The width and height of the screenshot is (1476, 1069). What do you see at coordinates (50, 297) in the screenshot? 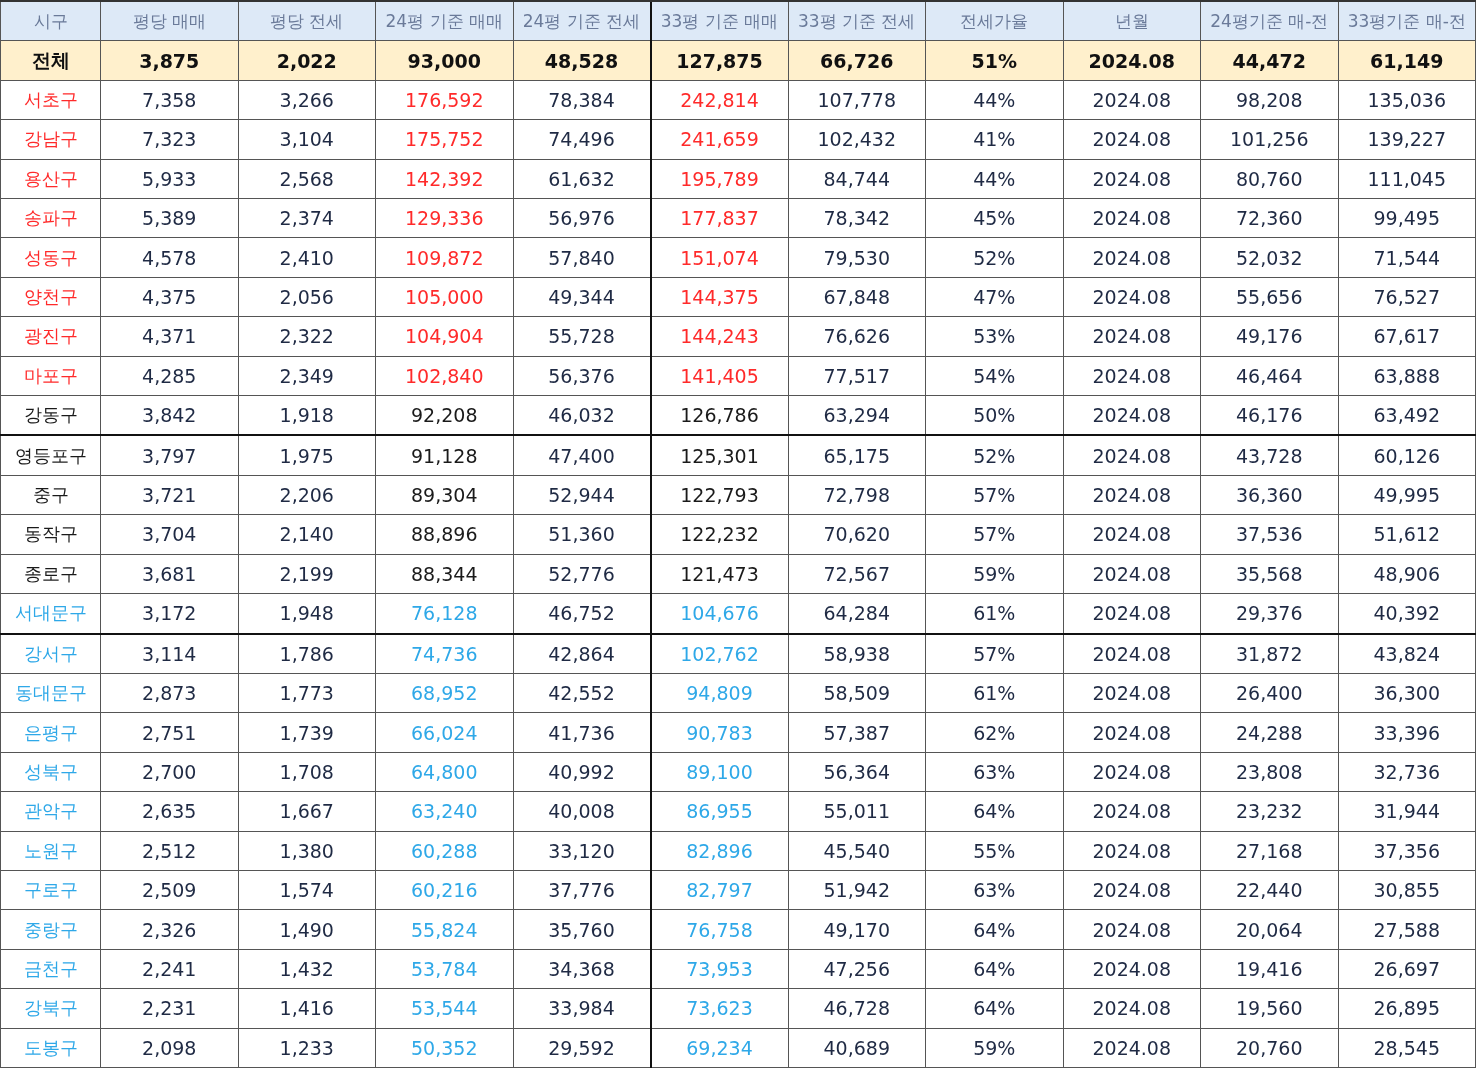
I see `table-cell: 양천구` at bounding box center [50, 297].